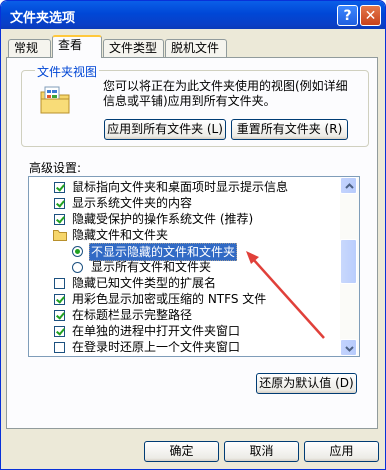  Describe the element at coordinates (165, 129) in the screenshot. I see `apply-to-all-folders-button: 应用到所有文件夹 (L)` at that location.